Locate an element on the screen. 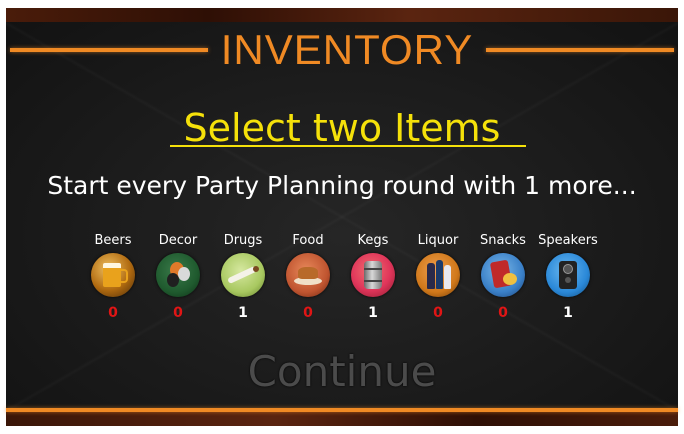  item-label: Beers is located at coordinates (113, 240).